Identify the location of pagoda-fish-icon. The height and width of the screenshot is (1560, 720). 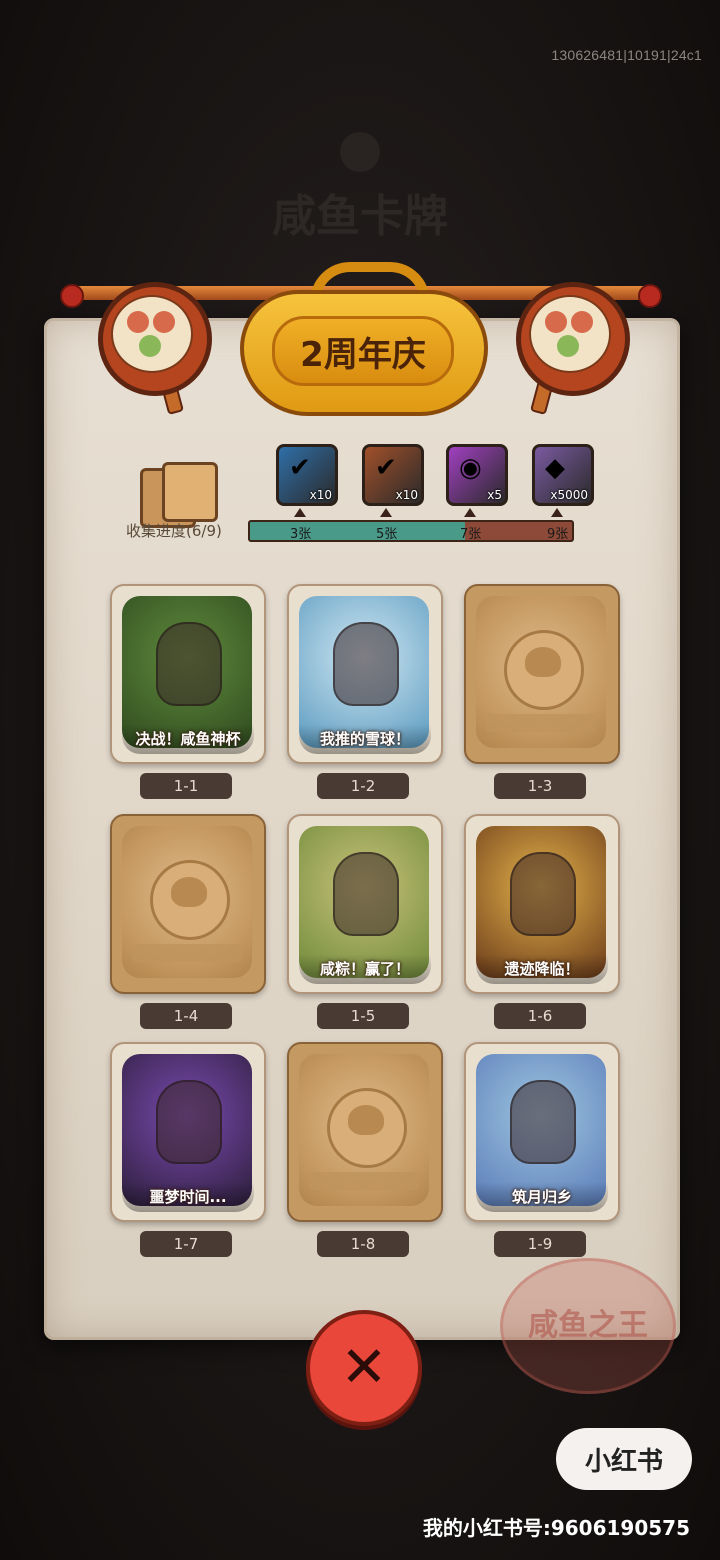
(543, 1122).